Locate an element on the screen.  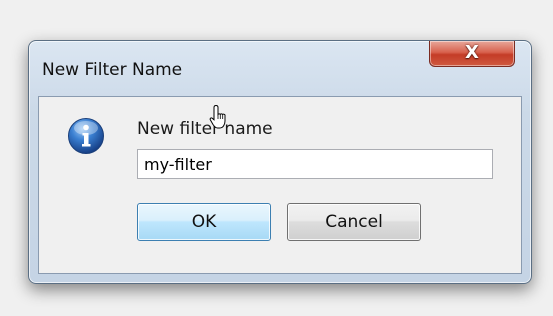
cancel-button: Cancel is located at coordinates (354, 222).